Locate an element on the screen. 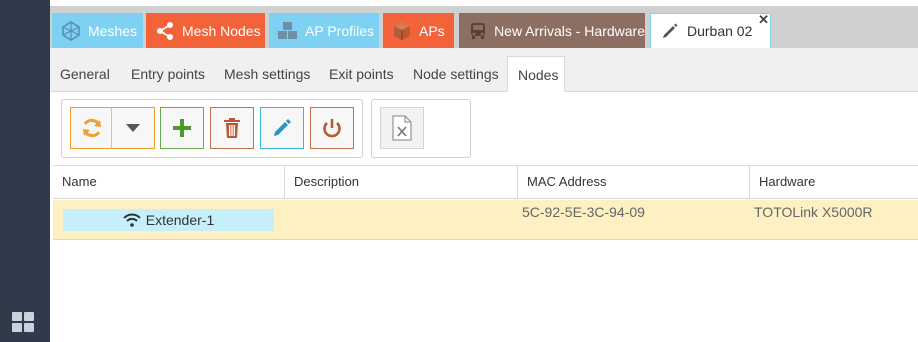 The height and width of the screenshot is (342, 918). trash-icon is located at coordinates (232, 128).